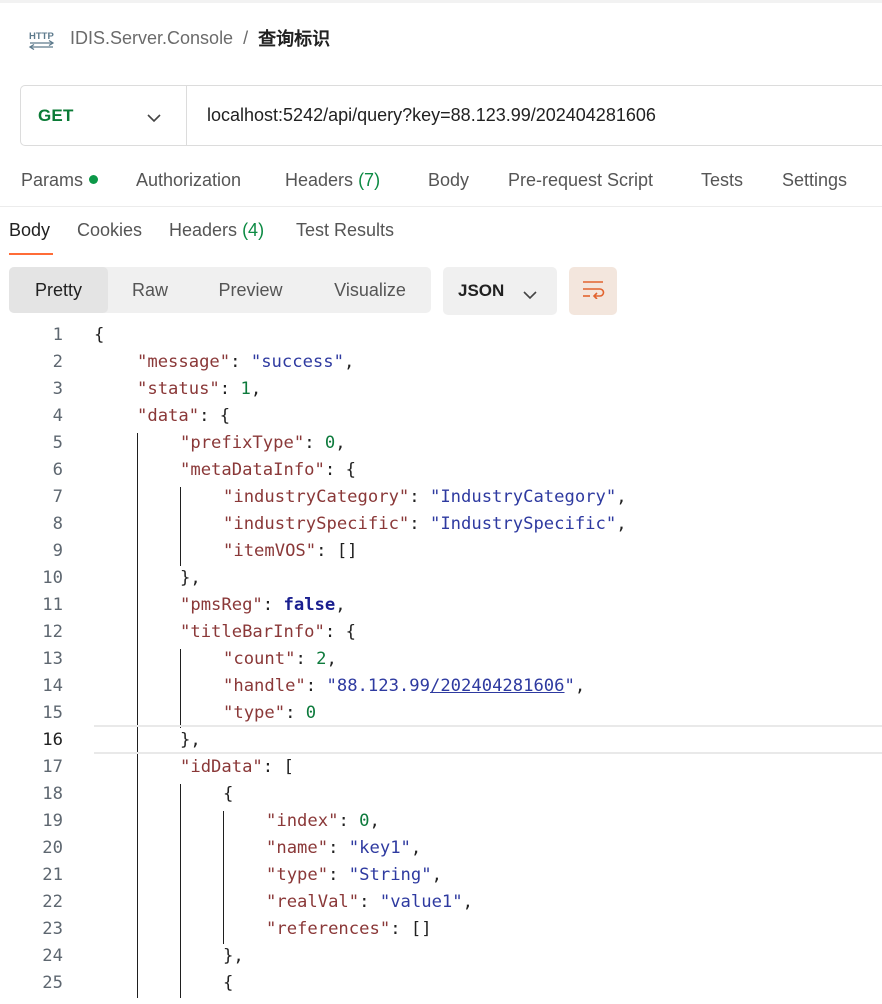 Image resolution: width=882 pixels, height=1004 pixels. I want to click on json-value: ", so click(569, 686).